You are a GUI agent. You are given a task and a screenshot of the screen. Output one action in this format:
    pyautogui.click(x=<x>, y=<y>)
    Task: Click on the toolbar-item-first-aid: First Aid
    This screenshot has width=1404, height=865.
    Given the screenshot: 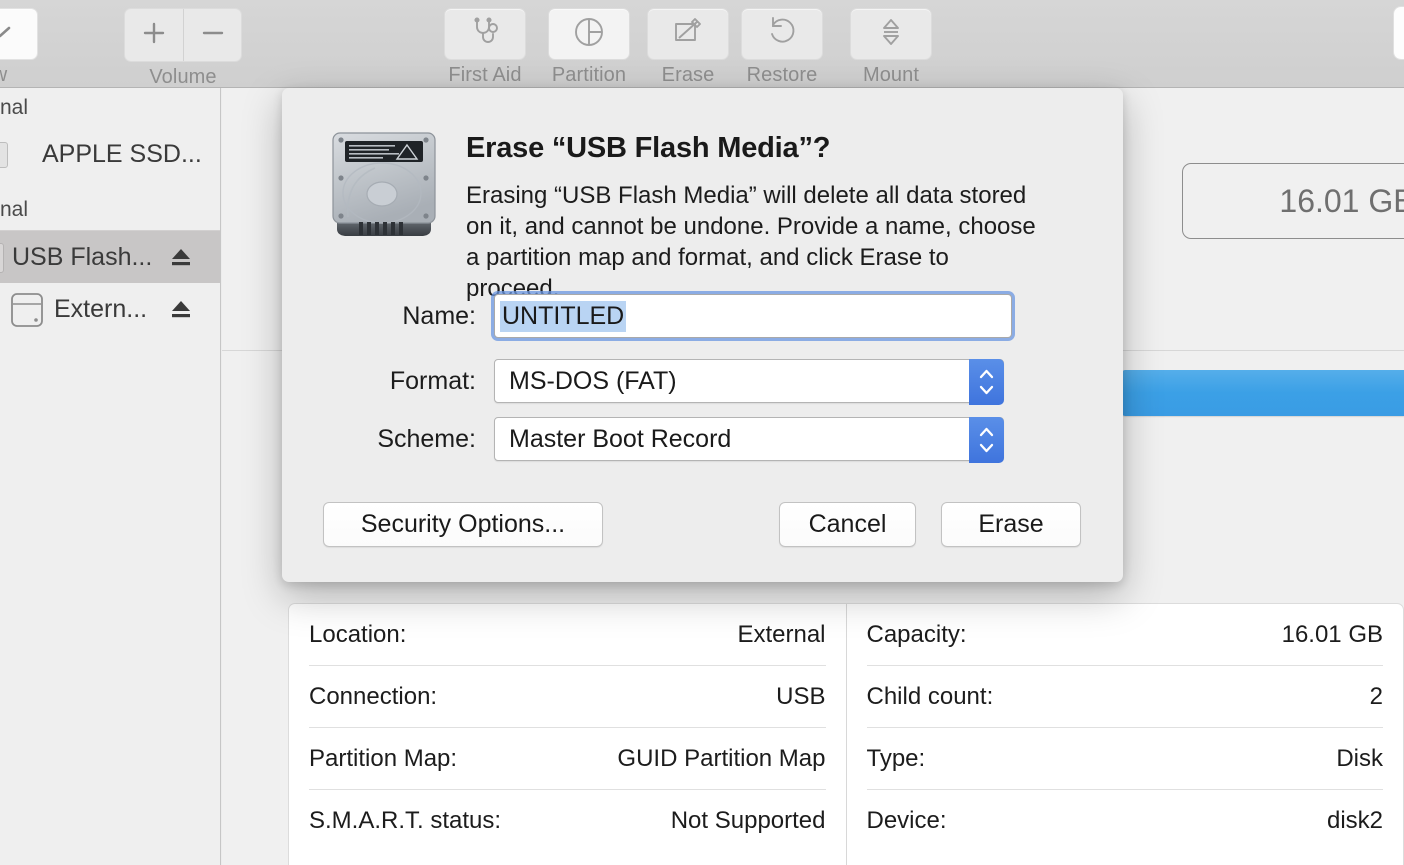 What is the action you would take?
    pyautogui.click(x=485, y=47)
    